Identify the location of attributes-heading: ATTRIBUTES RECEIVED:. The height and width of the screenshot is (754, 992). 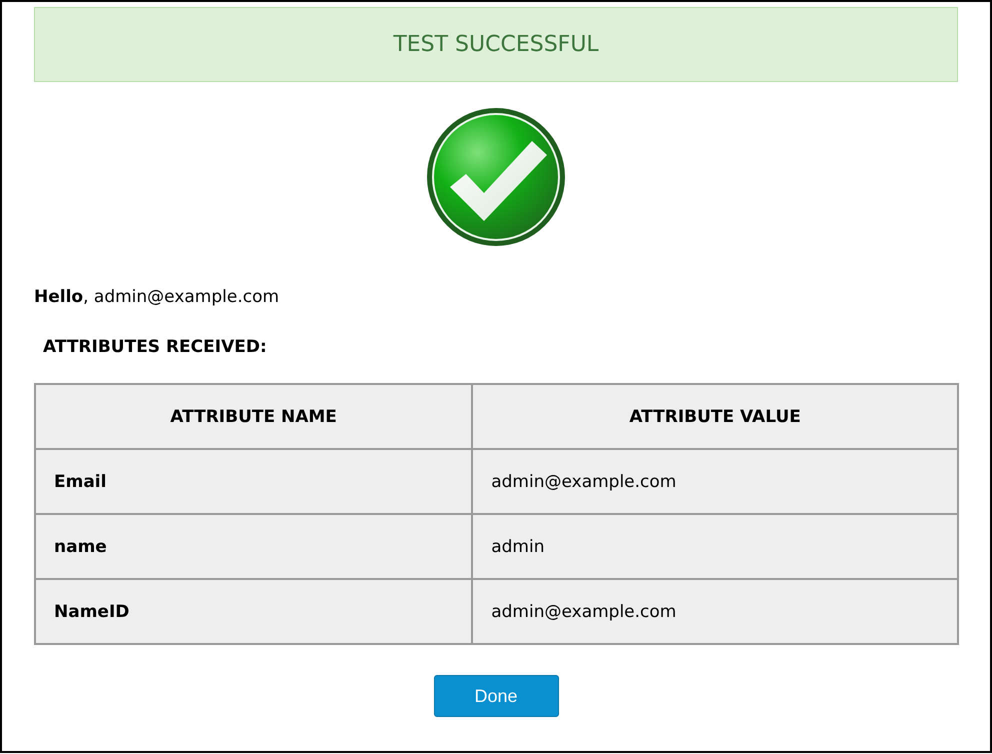
(155, 347).